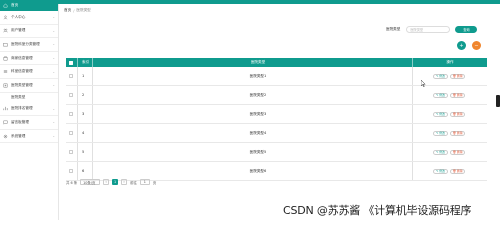 The image size is (500, 240). Describe the element at coordinates (71, 62) in the screenshot. I see `select-all-checkbox` at that location.